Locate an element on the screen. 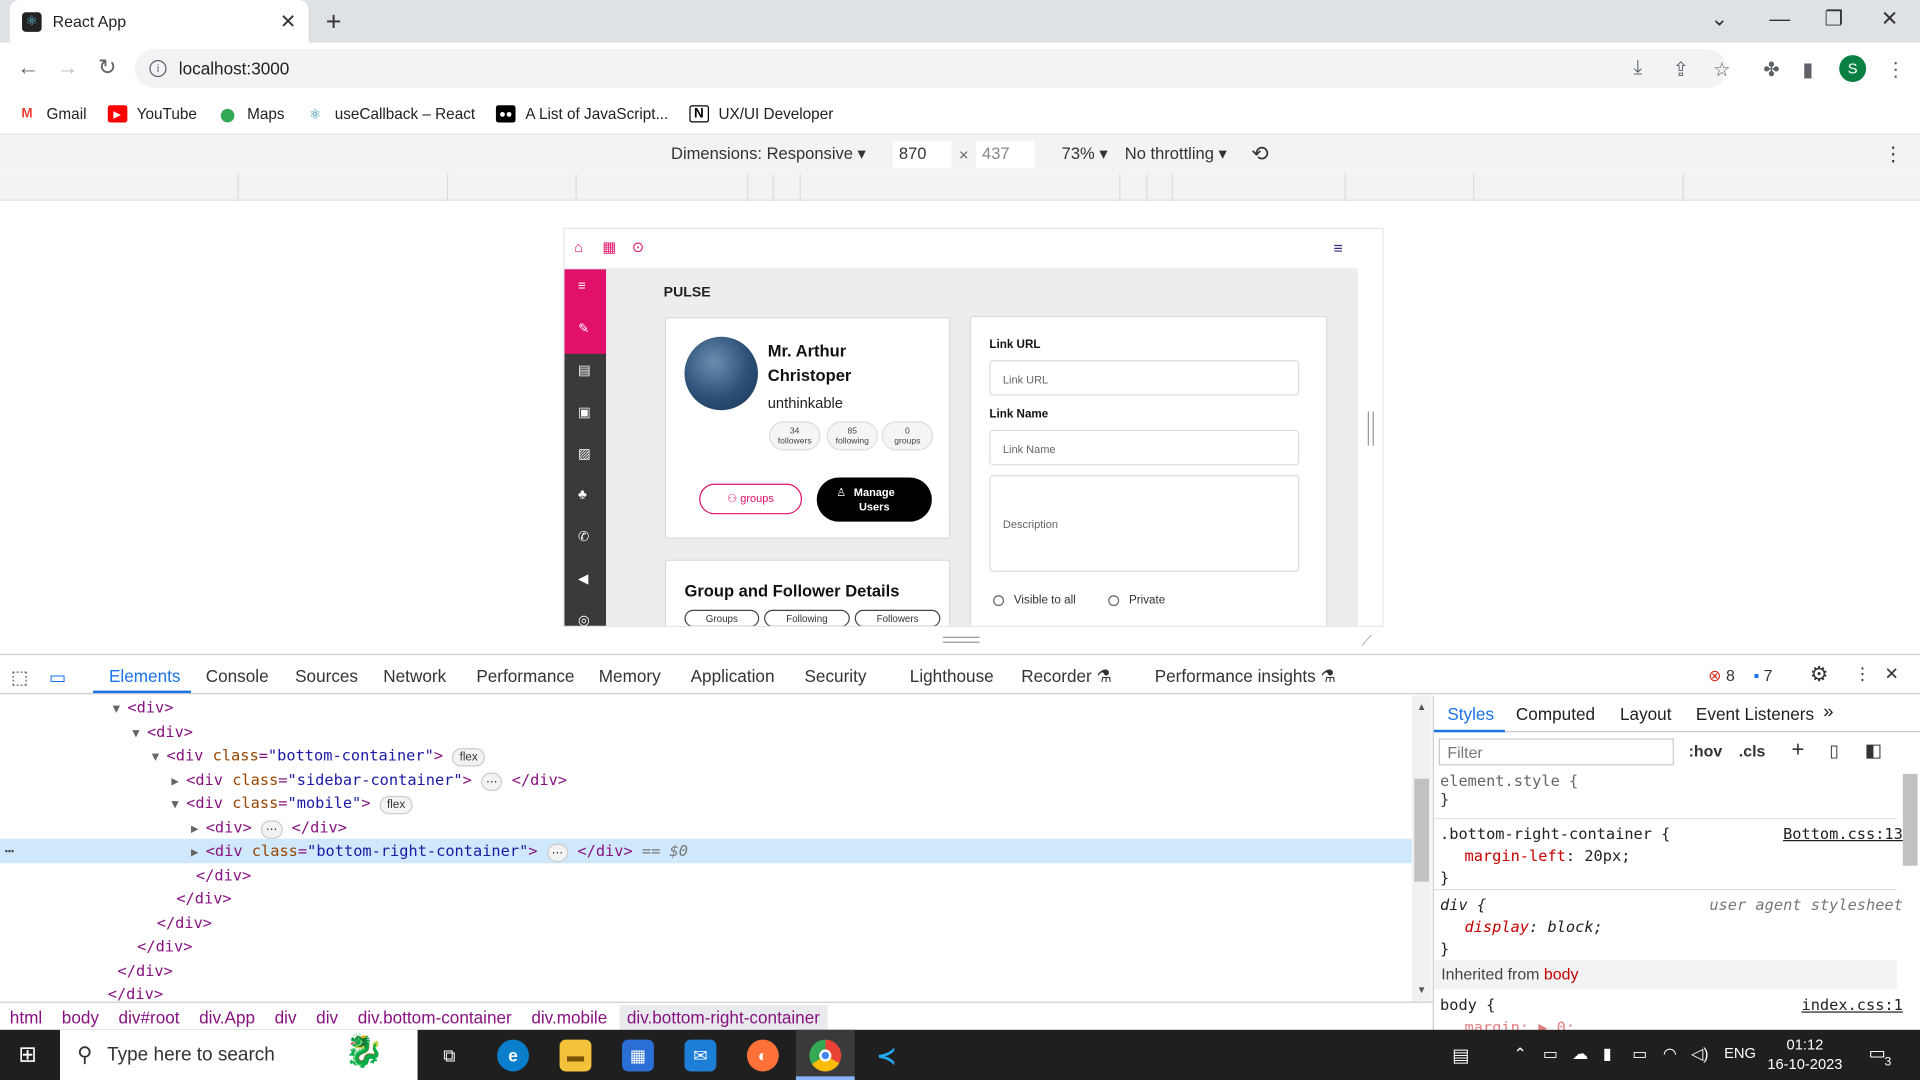 This screenshot has width=1920, height=1080. file-explorer-icon: ▬ is located at coordinates (575, 1055).